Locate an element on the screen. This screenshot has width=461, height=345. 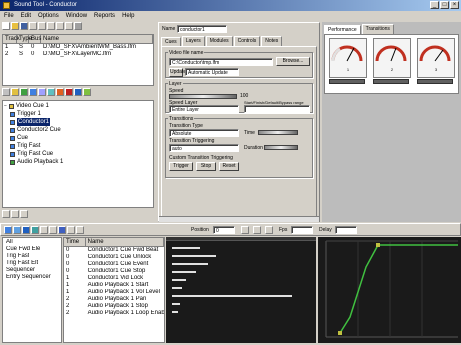
event-icon is located at coordinates (26, 230).